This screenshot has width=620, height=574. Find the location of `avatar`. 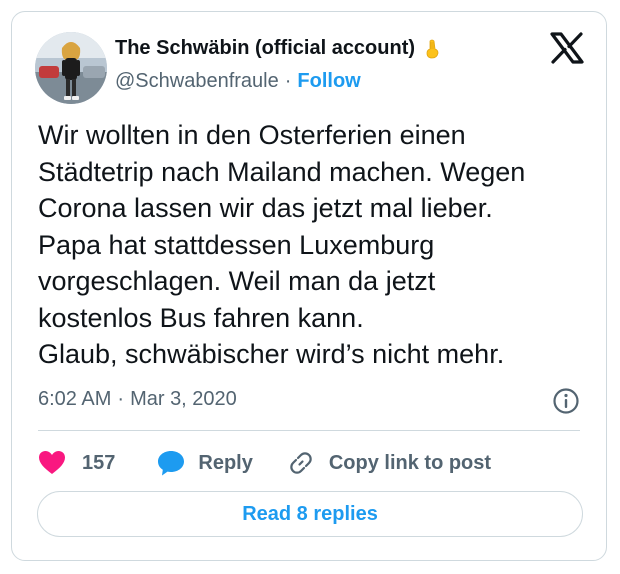

avatar is located at coordinates (71, 68).